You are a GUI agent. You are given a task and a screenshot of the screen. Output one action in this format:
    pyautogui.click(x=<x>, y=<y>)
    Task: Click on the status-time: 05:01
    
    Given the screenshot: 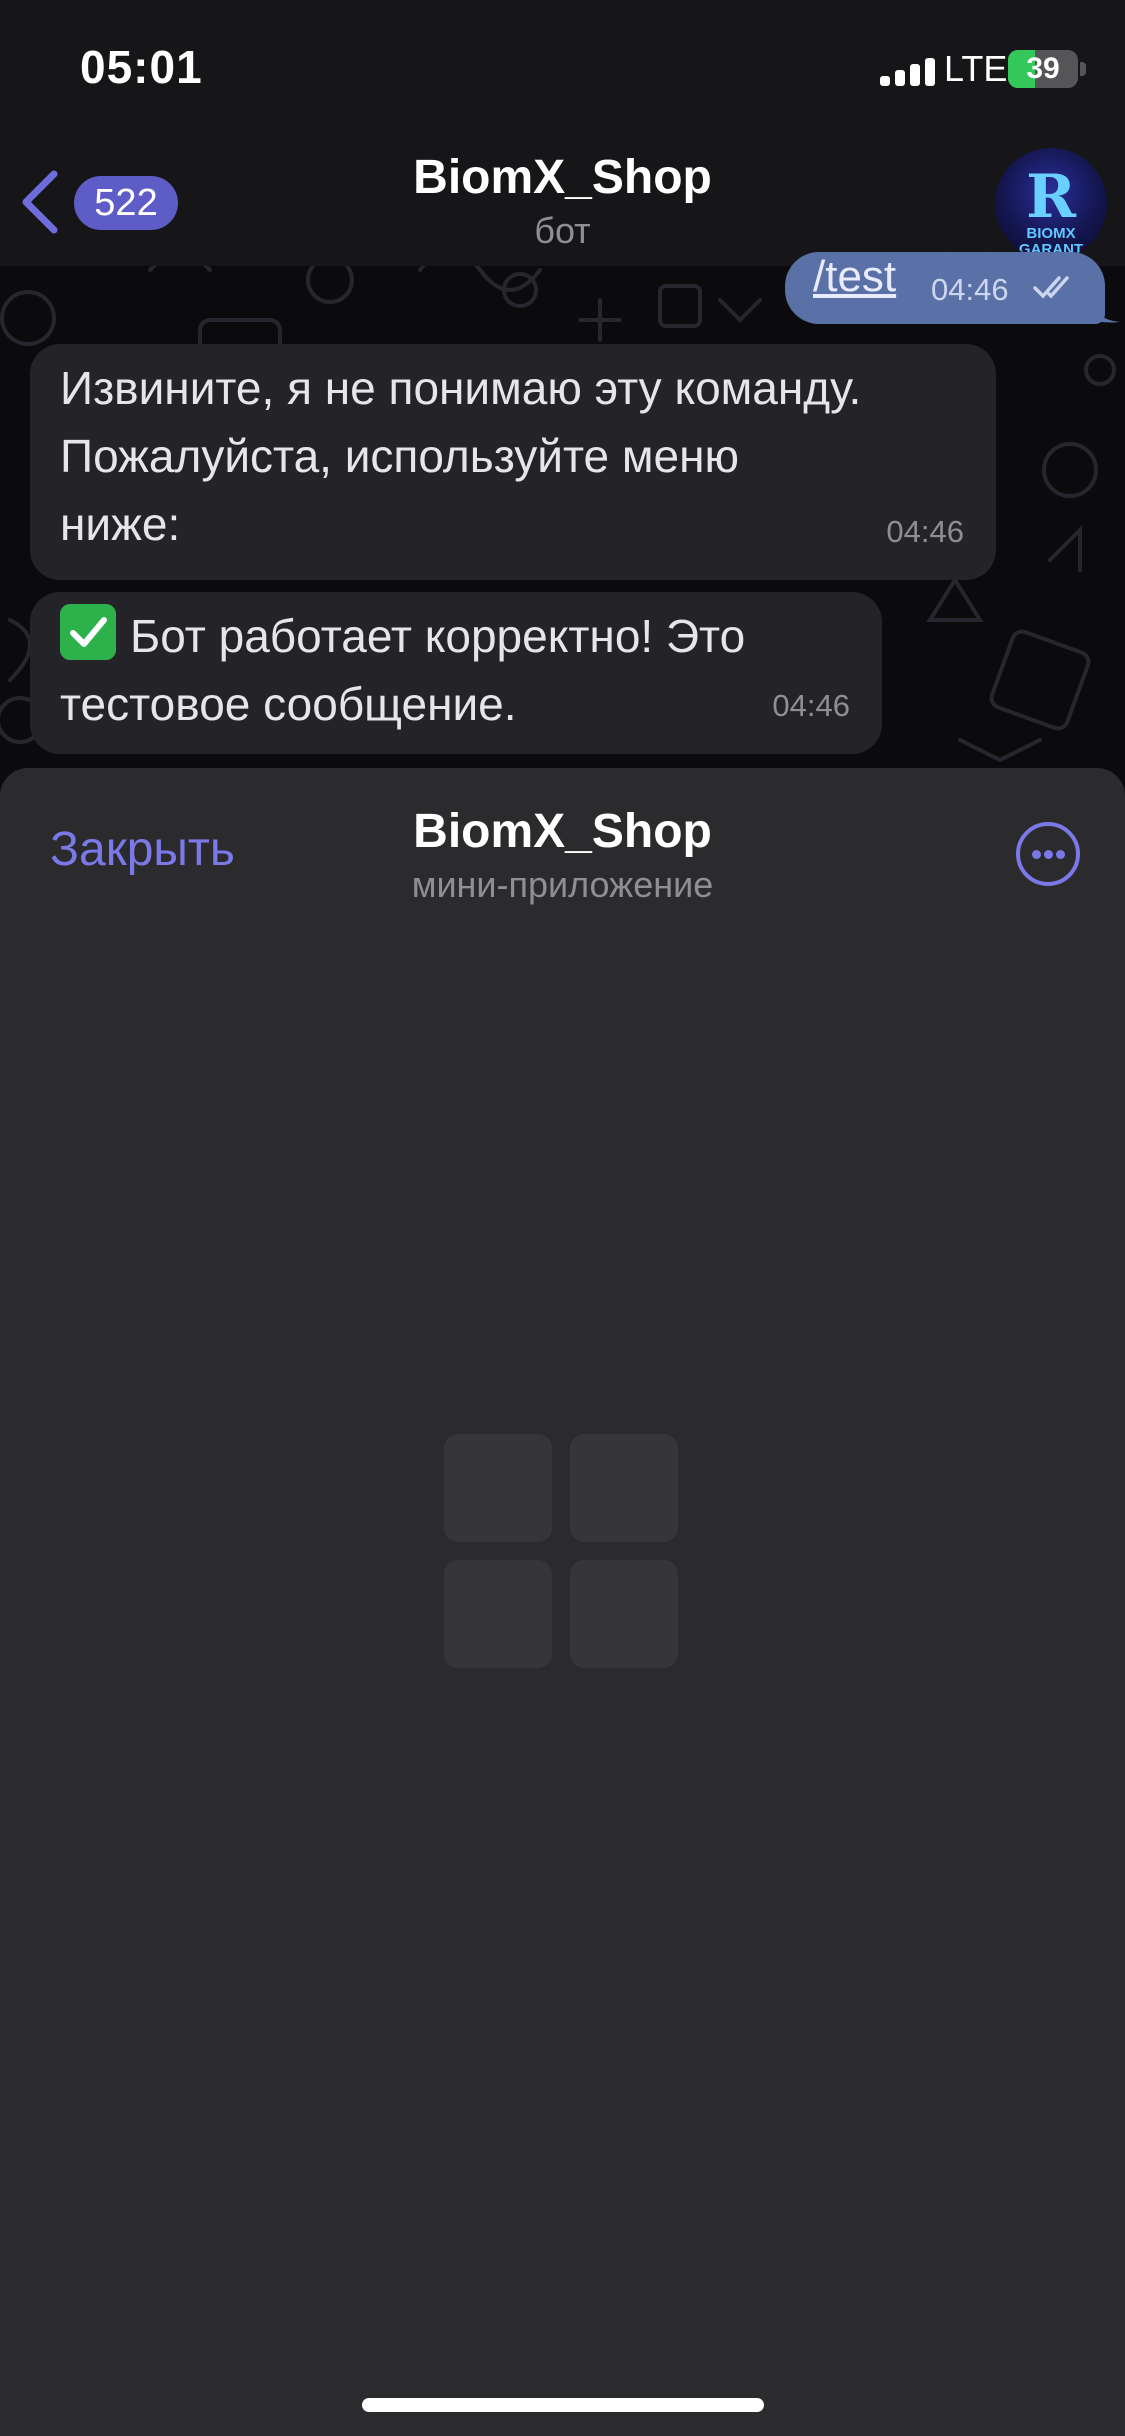 What is the action you would take?
    pyautogui.click(x=141, y=67)
    